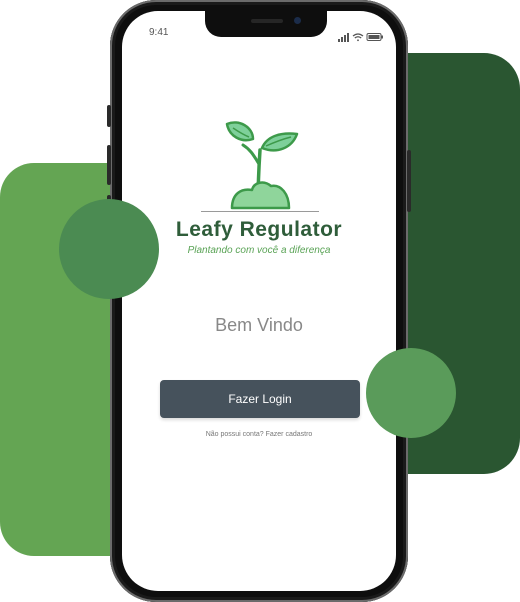 Image resolution: width=520 pixels, height=602 pixels. I want to click on notch, so click(266, 24).